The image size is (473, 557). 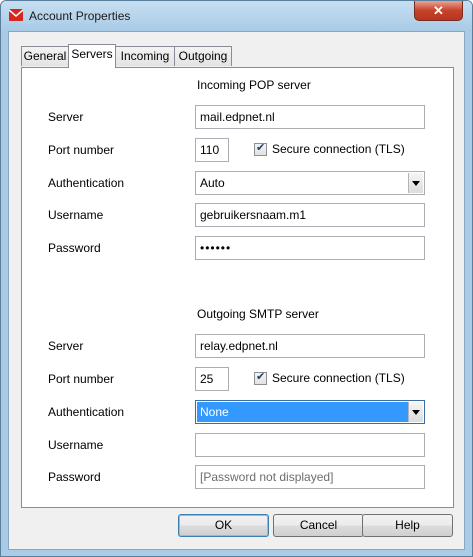 I want to click on outgoing-username-input, so click(x=310, y=445).